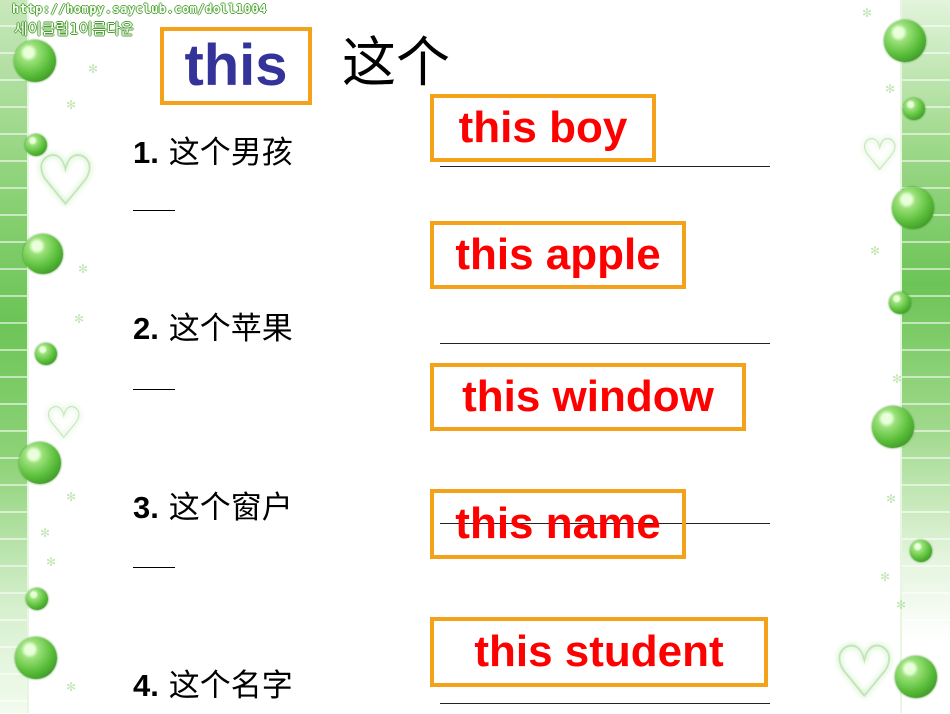 The image size is (950, 714). I want to click on title-word-box: this, so click(236, 66).